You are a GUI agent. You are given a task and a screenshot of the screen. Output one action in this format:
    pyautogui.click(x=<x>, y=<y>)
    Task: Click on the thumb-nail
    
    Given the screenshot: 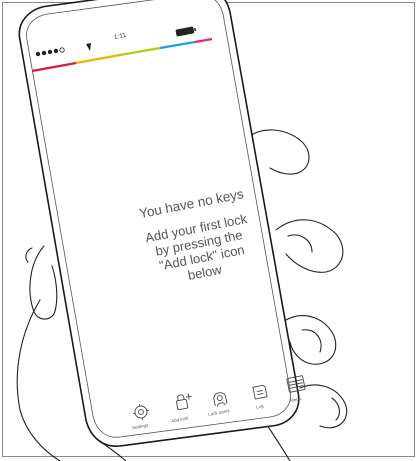 What is the action you would take?
    pyautogui.click(x=29, y=255)
    